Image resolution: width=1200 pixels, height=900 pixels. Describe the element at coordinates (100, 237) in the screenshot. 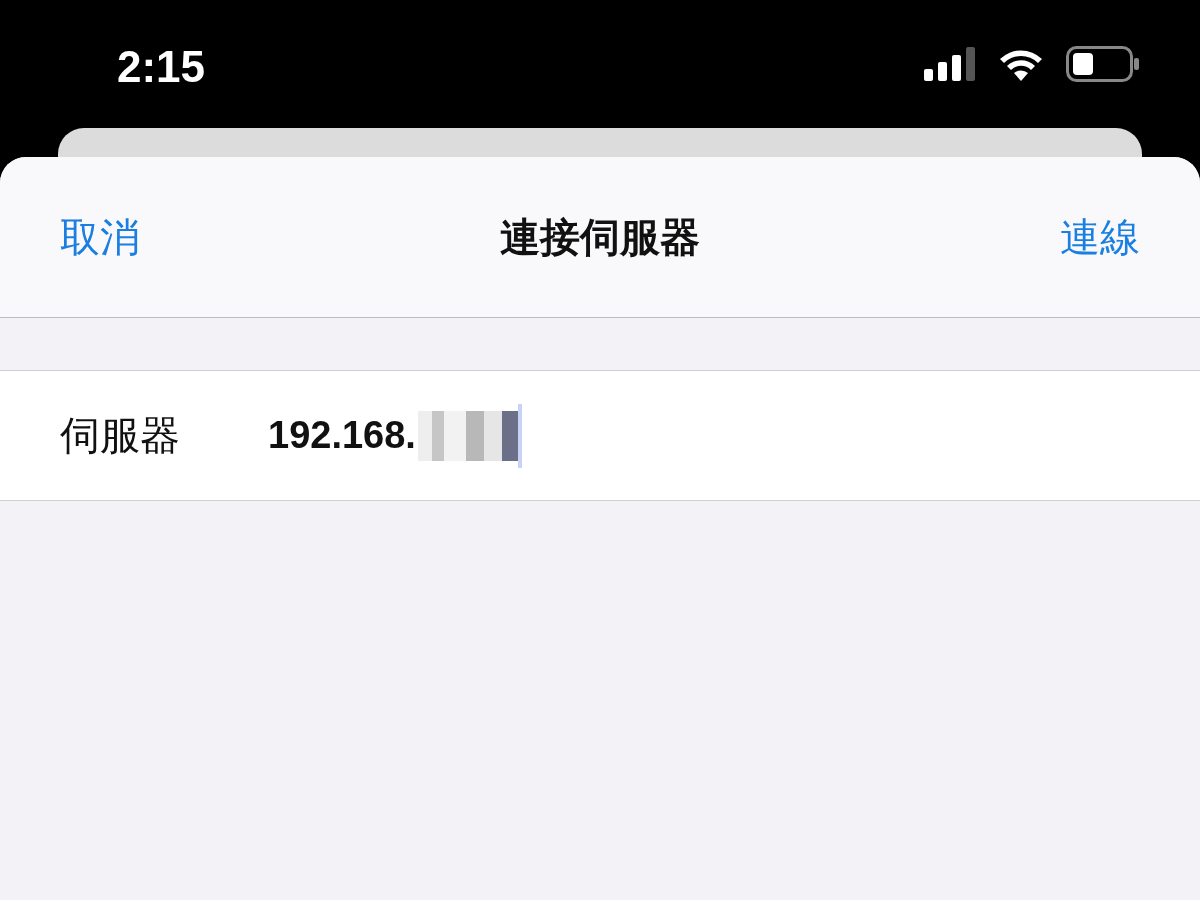

I see `cancel-button: 取消` at that location.